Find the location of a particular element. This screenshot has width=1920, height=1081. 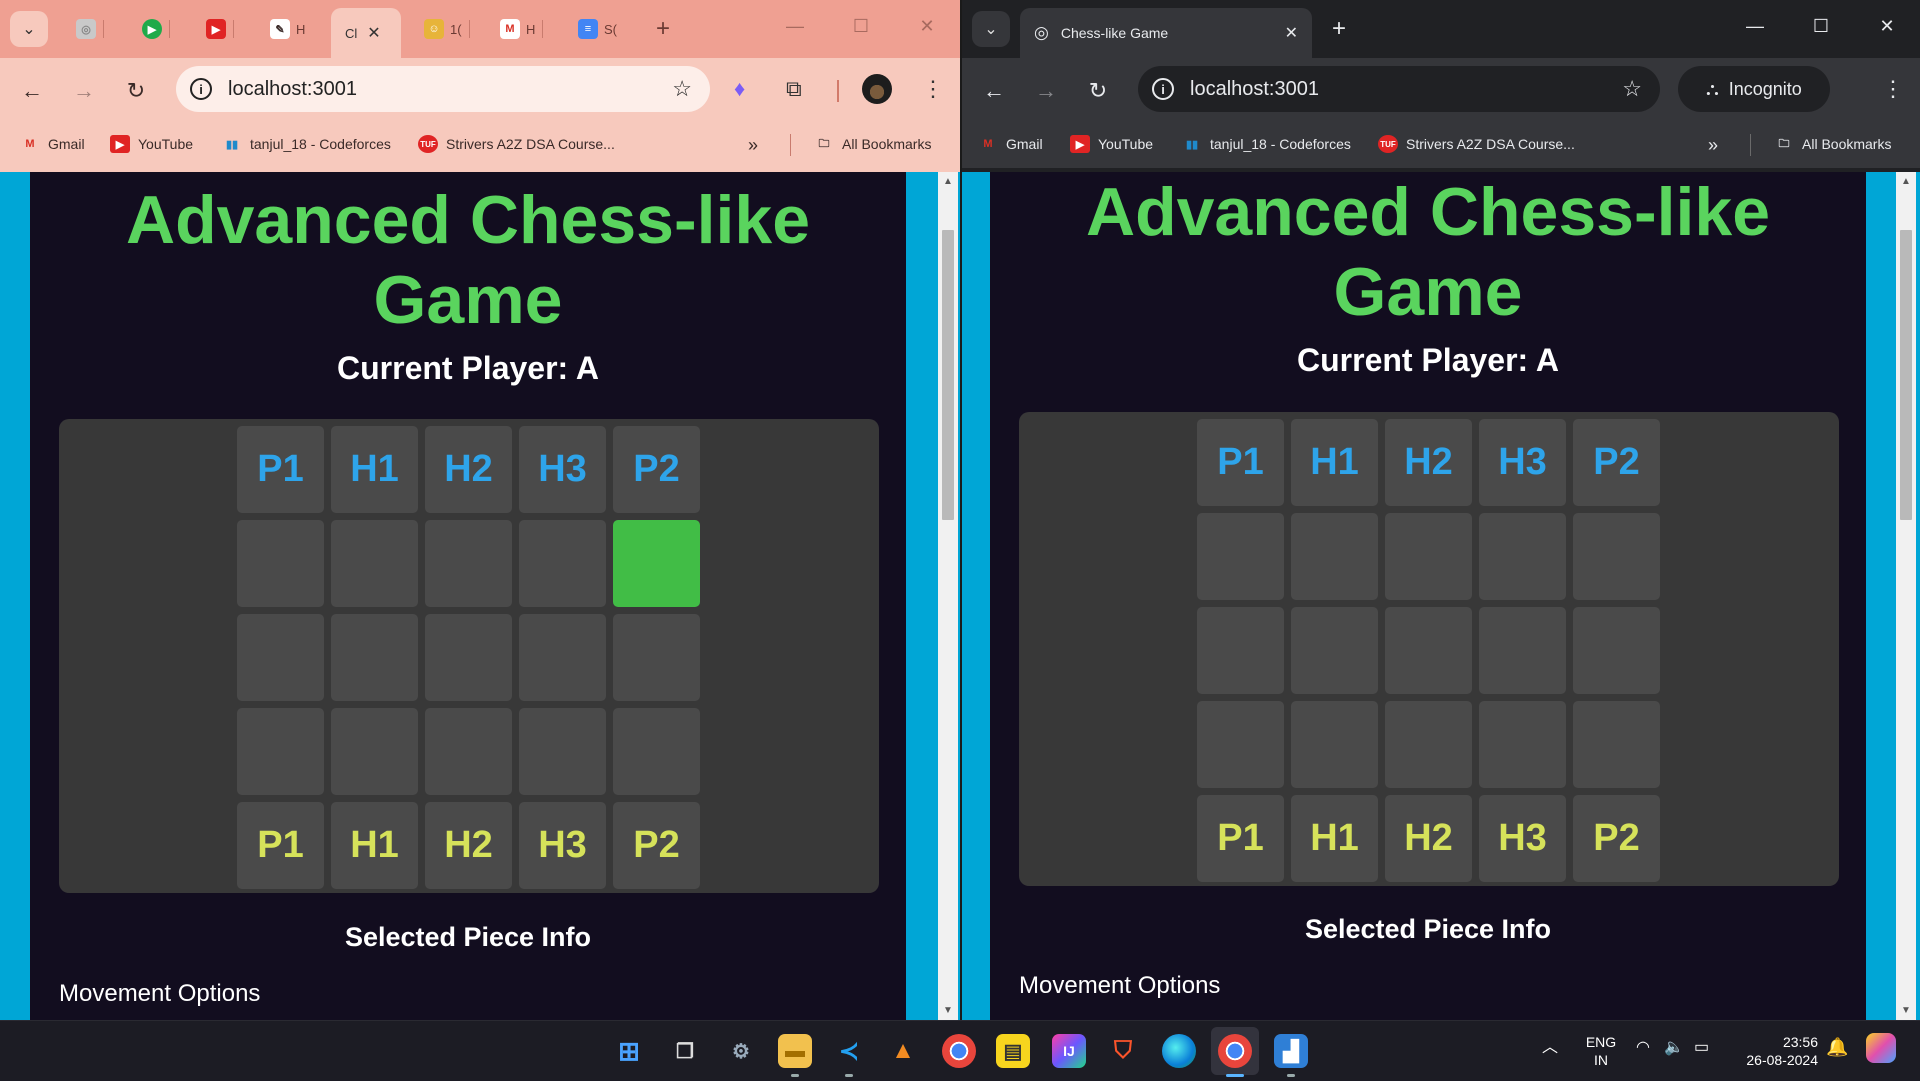

file-explorer-icon: ▬ is located at coordinates (795, 1051).